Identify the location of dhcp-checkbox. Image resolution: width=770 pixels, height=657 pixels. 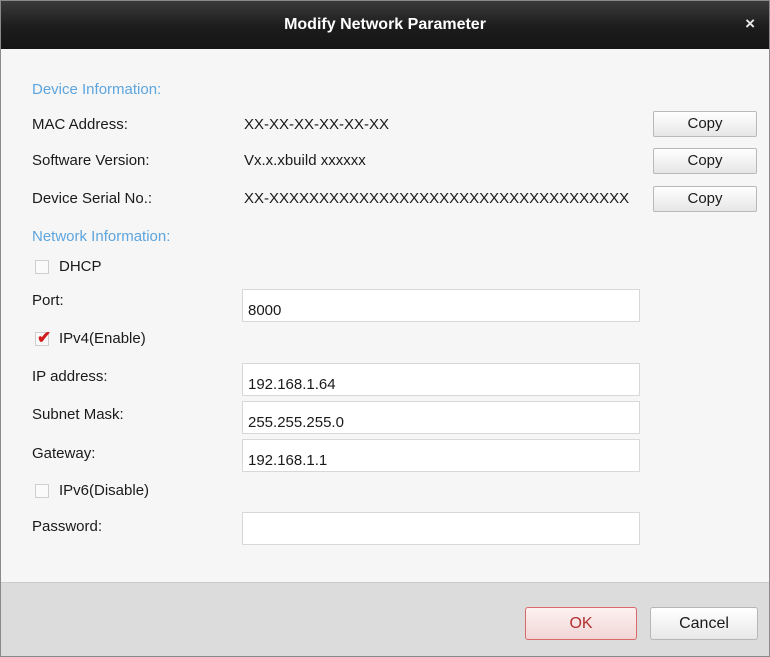
(42, 266).